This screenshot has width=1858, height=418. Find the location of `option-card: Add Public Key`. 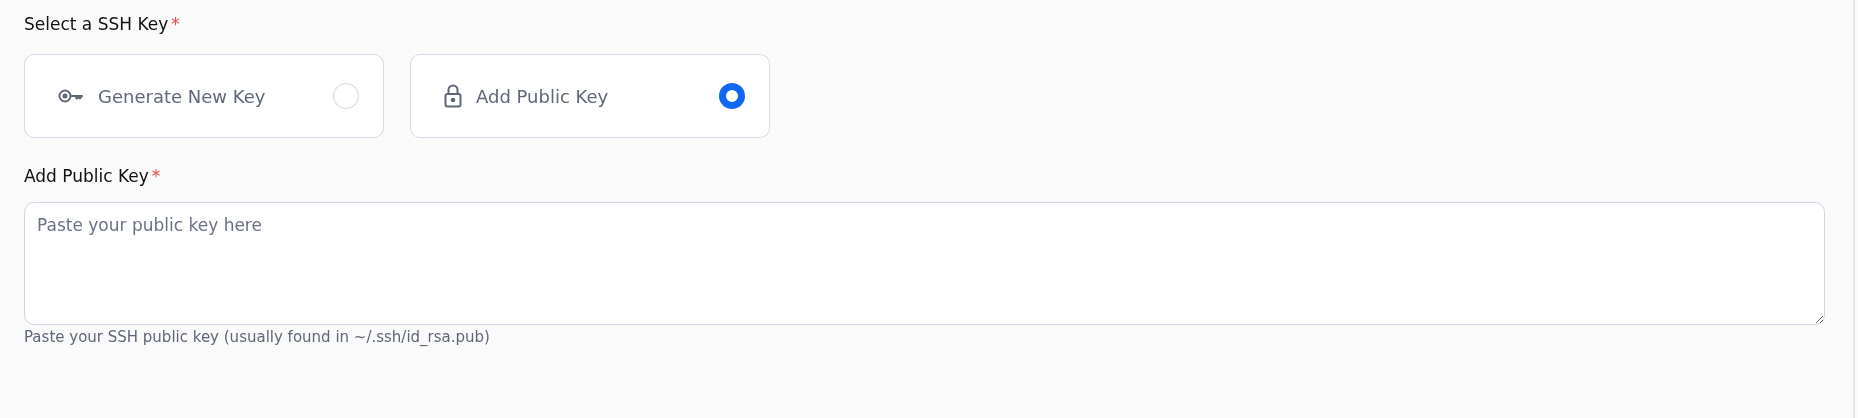

option-card: Add Public Key is located at coordinates (590, 96).